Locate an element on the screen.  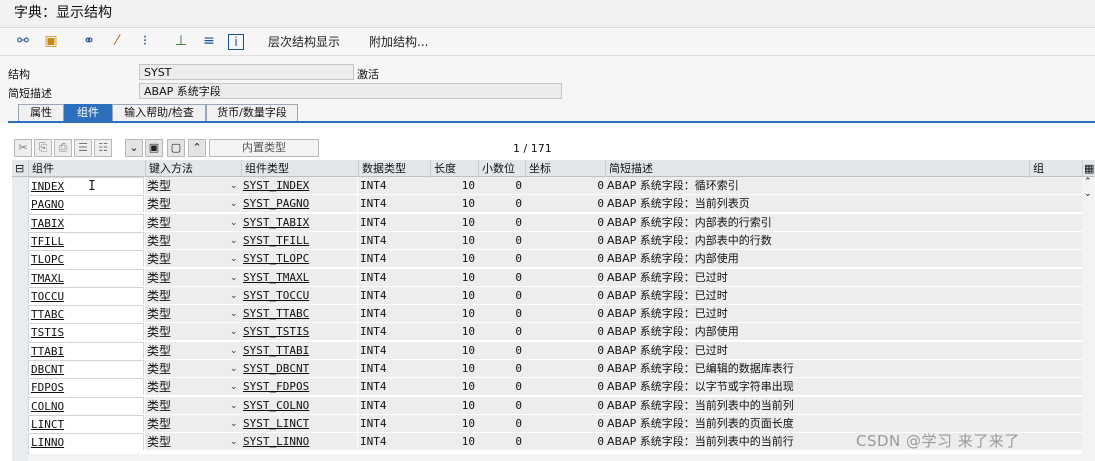
col-entry-method: 键入方法 is located at coordinates (193, 168).